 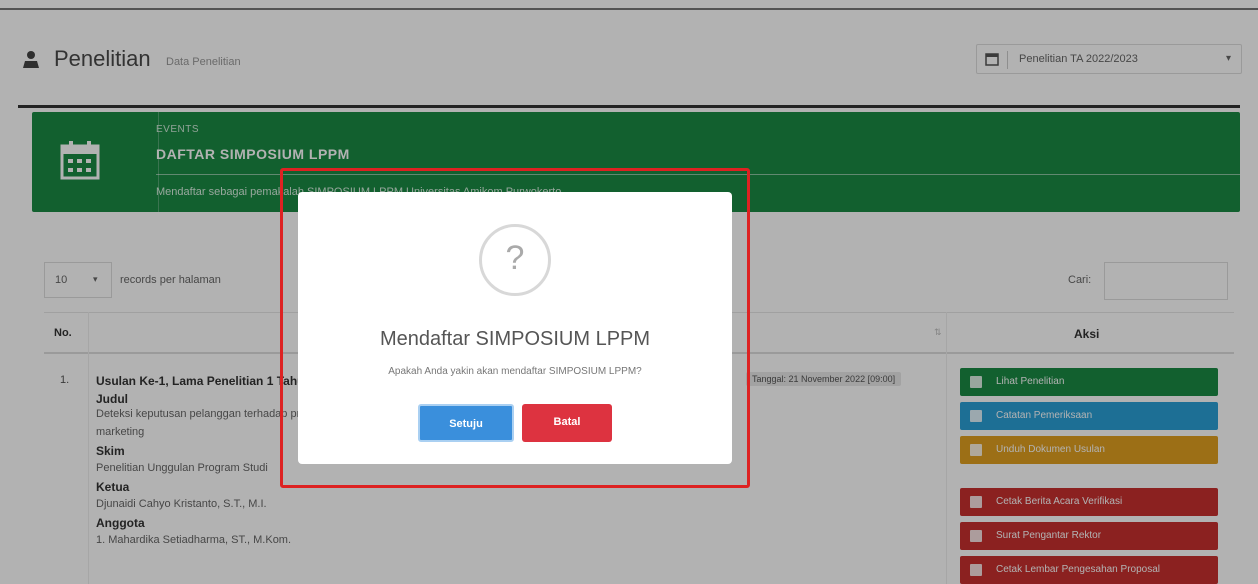 I want to click on dialog-title: Mendaftar SIMPOSIUM LPPM, so click(x=515, y=339).